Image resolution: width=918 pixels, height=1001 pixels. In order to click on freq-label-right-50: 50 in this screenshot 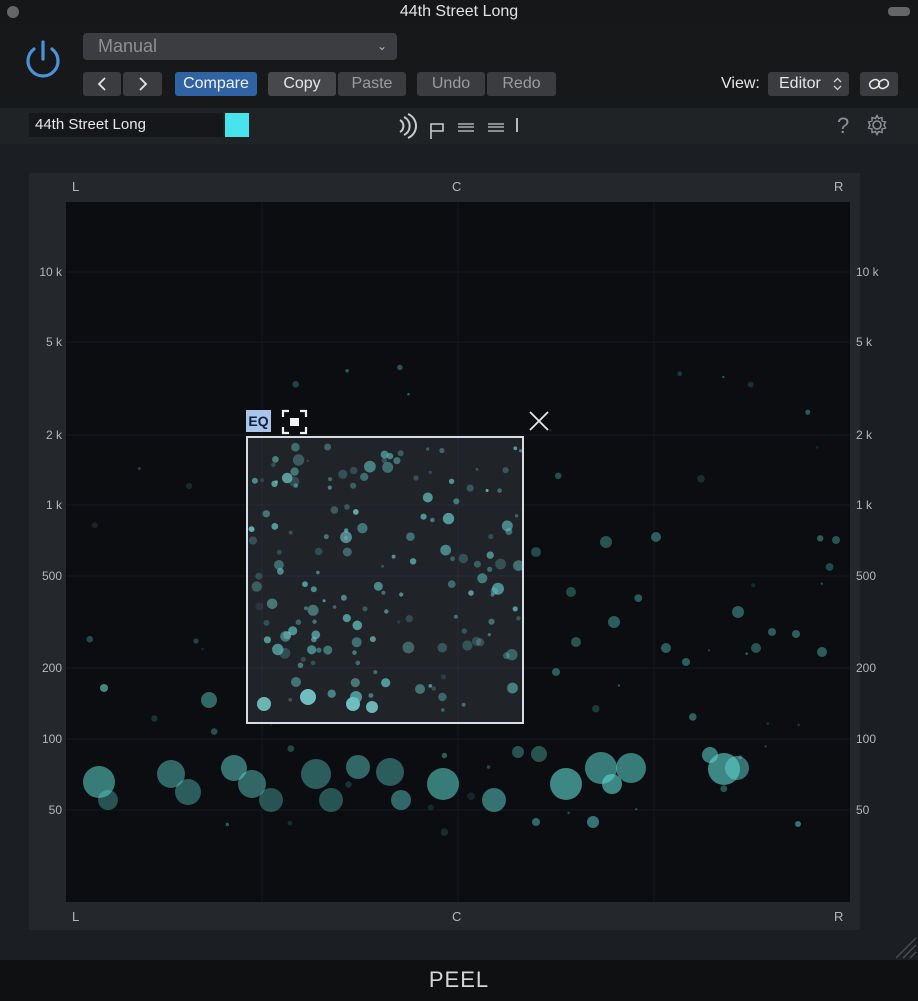, I will do `click(863, 810)`.